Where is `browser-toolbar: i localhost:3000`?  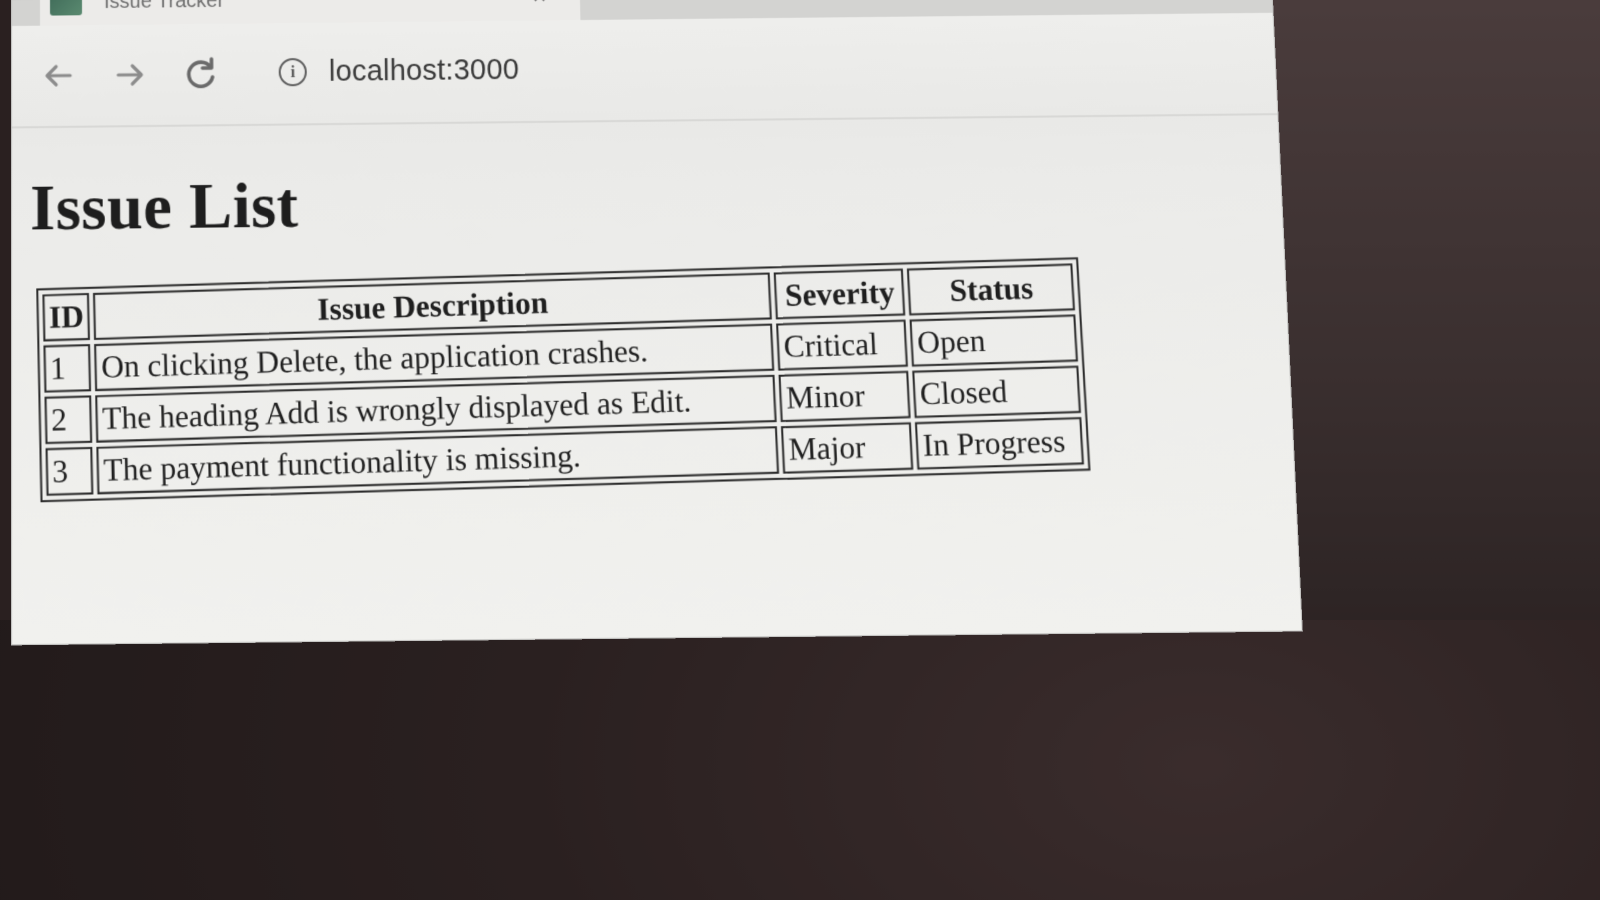 browser-toolbar: i localhost:3000 is located at coordinates (645, 70).